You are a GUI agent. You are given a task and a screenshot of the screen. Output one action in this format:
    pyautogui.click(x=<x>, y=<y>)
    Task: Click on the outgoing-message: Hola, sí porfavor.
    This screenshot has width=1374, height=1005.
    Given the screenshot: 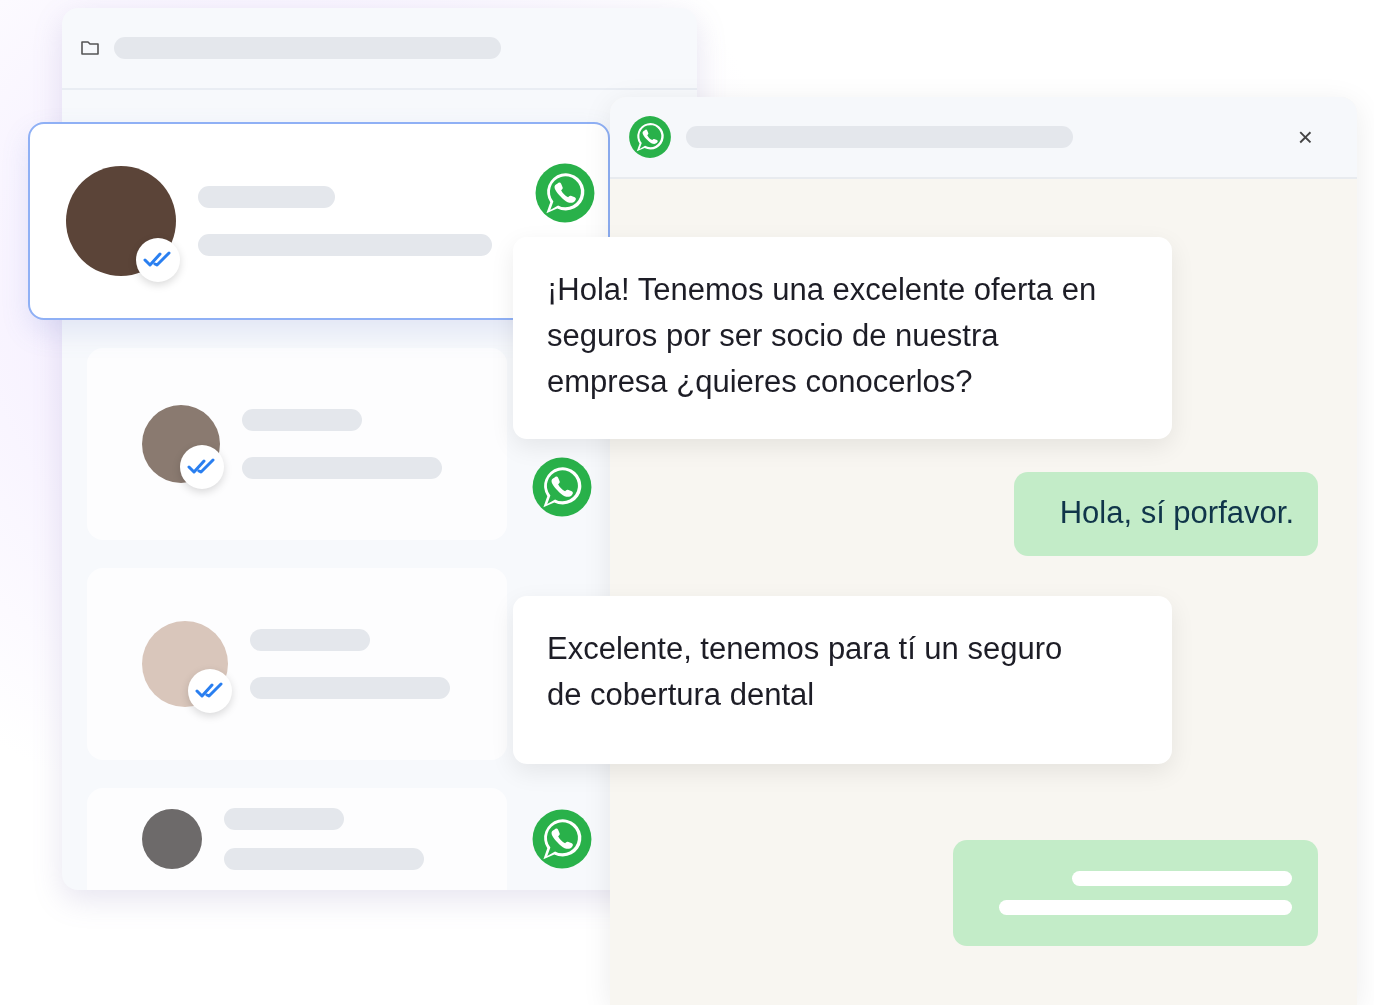 What is the action you would take?
    pyautogui.click(x=1165, y=514)
    